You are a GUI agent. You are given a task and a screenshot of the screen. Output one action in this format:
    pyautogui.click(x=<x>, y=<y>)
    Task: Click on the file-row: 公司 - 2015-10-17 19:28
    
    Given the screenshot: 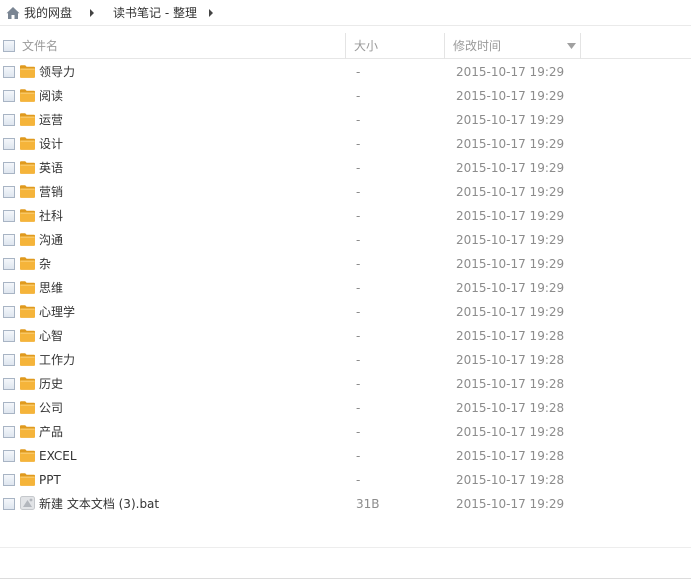 What is the action you would take?
    pyautogui.click(x=345, y=408)
    